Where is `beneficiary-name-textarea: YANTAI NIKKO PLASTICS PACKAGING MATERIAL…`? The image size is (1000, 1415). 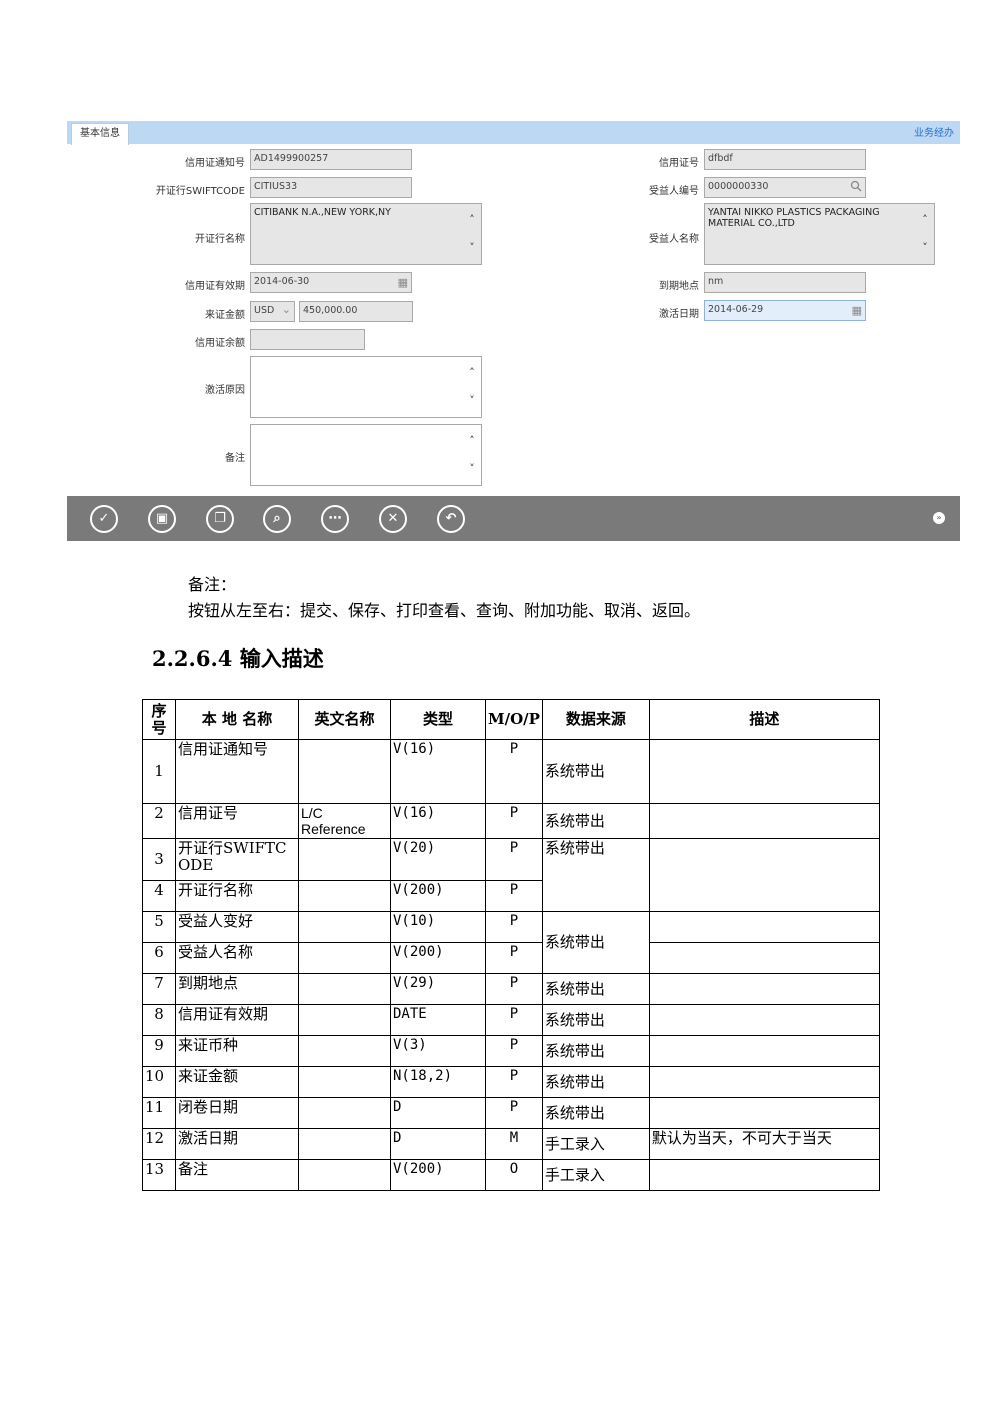
beneficiary-name-textarea: YANTAI NIKKO PLASTICS PACKAGING MATERIAL… is located at coordinates (819, 234).